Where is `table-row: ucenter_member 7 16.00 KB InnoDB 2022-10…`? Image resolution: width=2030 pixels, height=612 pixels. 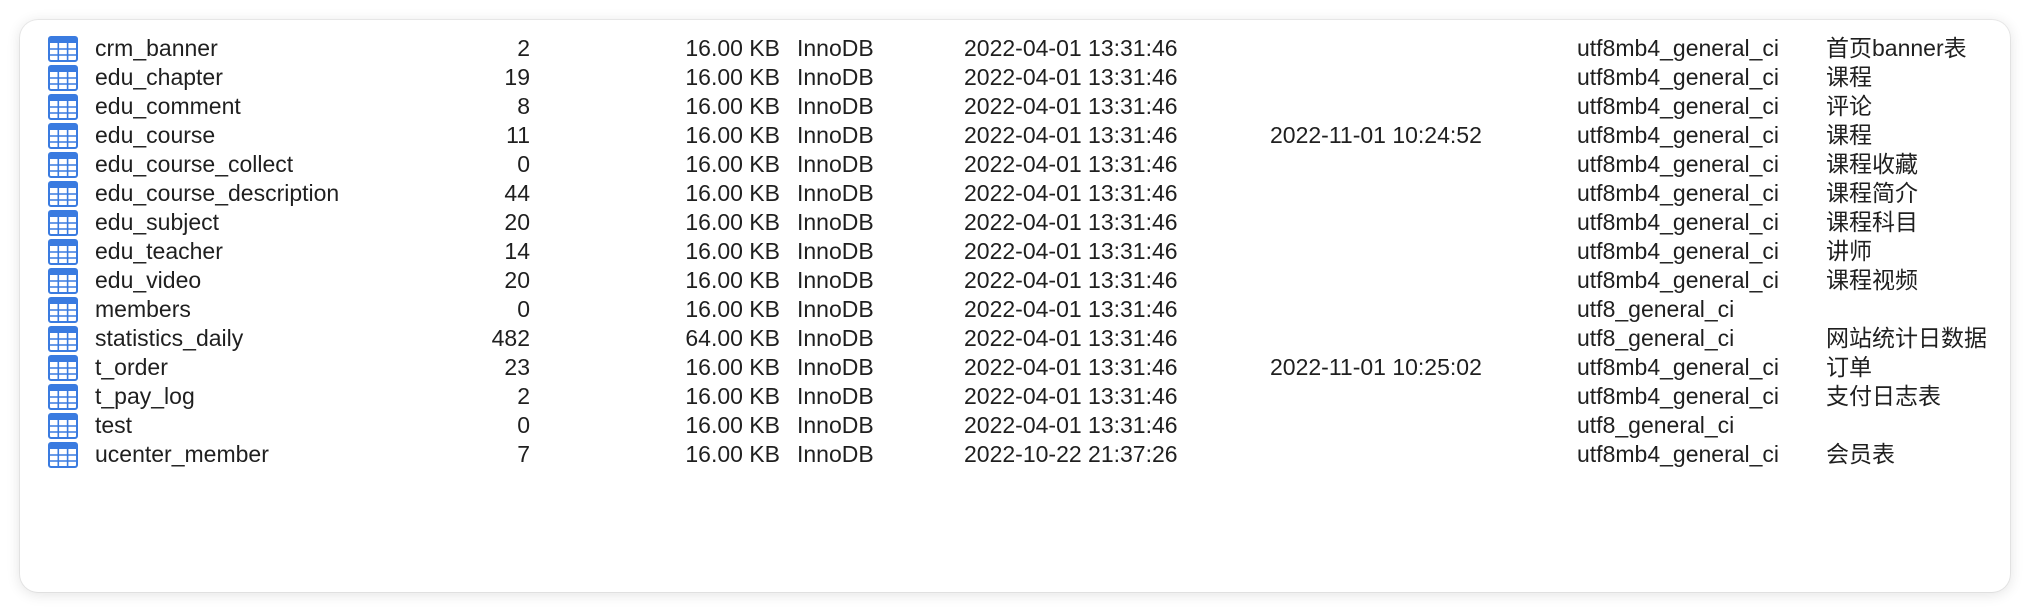
table-row: ucenter_member 7 16.00 KB InnoDB 2022-10… is located at coordinates (1015, 455).